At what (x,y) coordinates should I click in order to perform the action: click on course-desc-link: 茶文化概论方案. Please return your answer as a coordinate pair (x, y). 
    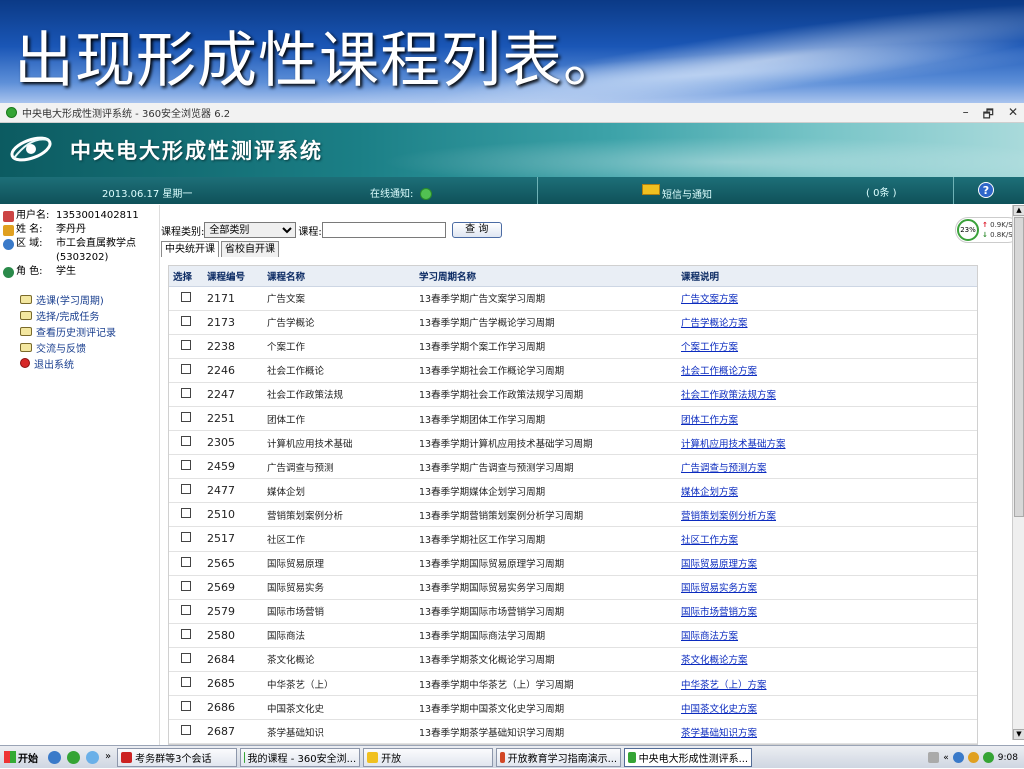
    Looking at the image, I should click on (714, 660).